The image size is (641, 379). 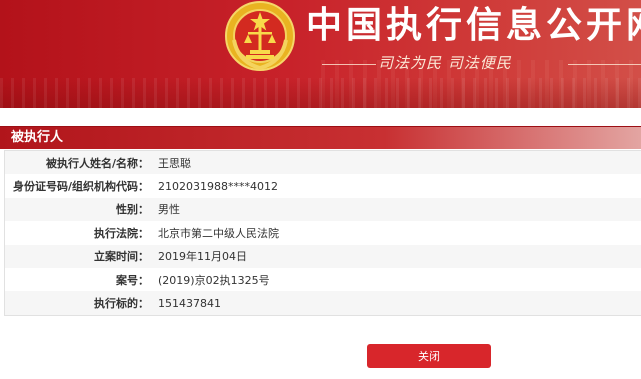 I want to click on info-row-gender: 性别： 男性, so click(x=323, y=209).